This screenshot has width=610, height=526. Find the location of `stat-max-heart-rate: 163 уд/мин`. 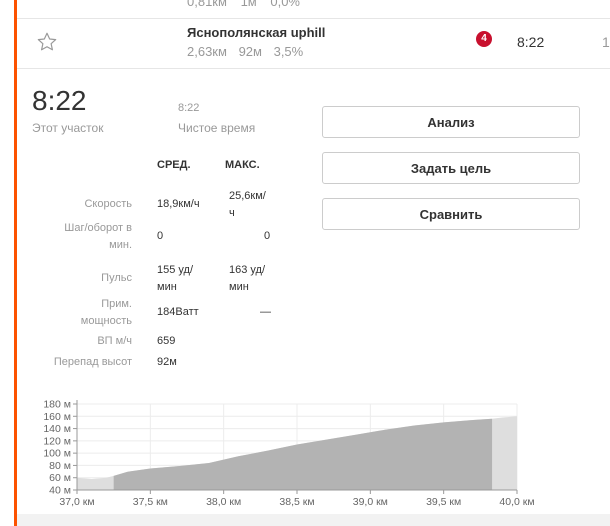

stat-max-heart-rate: 163 уд/мин is located at coordinates (247, 279).